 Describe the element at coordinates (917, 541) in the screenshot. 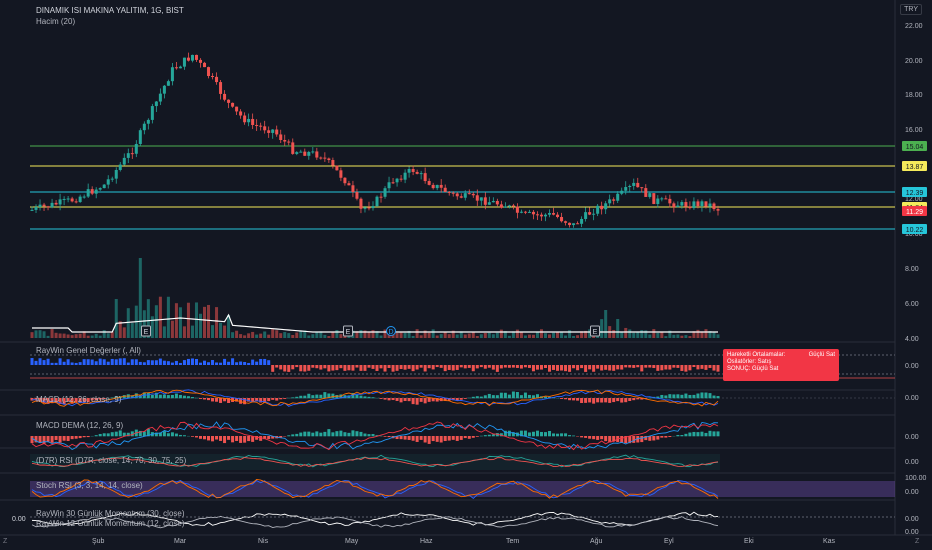

I see `timezone-right: Z` at that location.